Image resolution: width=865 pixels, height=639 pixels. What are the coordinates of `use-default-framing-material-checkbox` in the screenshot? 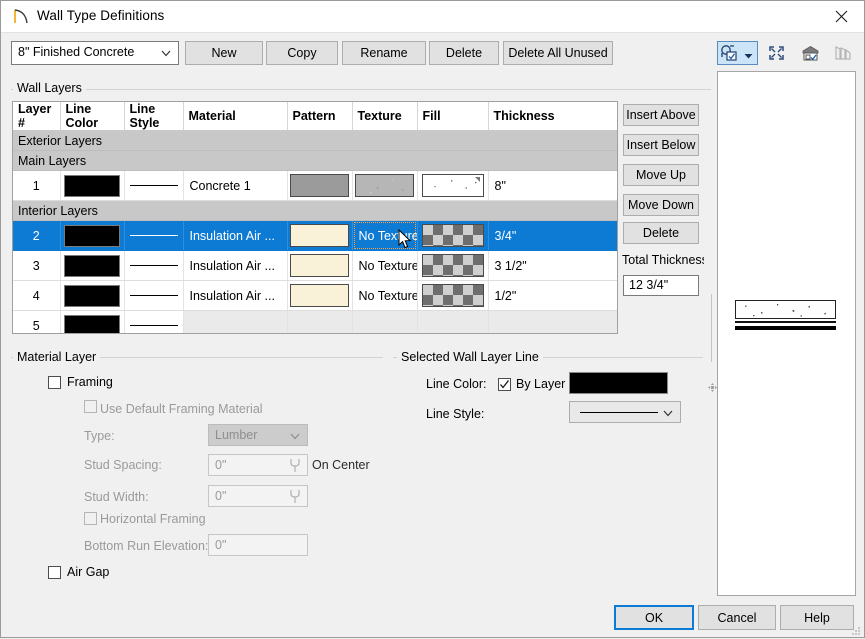 It's located at (90, 406).